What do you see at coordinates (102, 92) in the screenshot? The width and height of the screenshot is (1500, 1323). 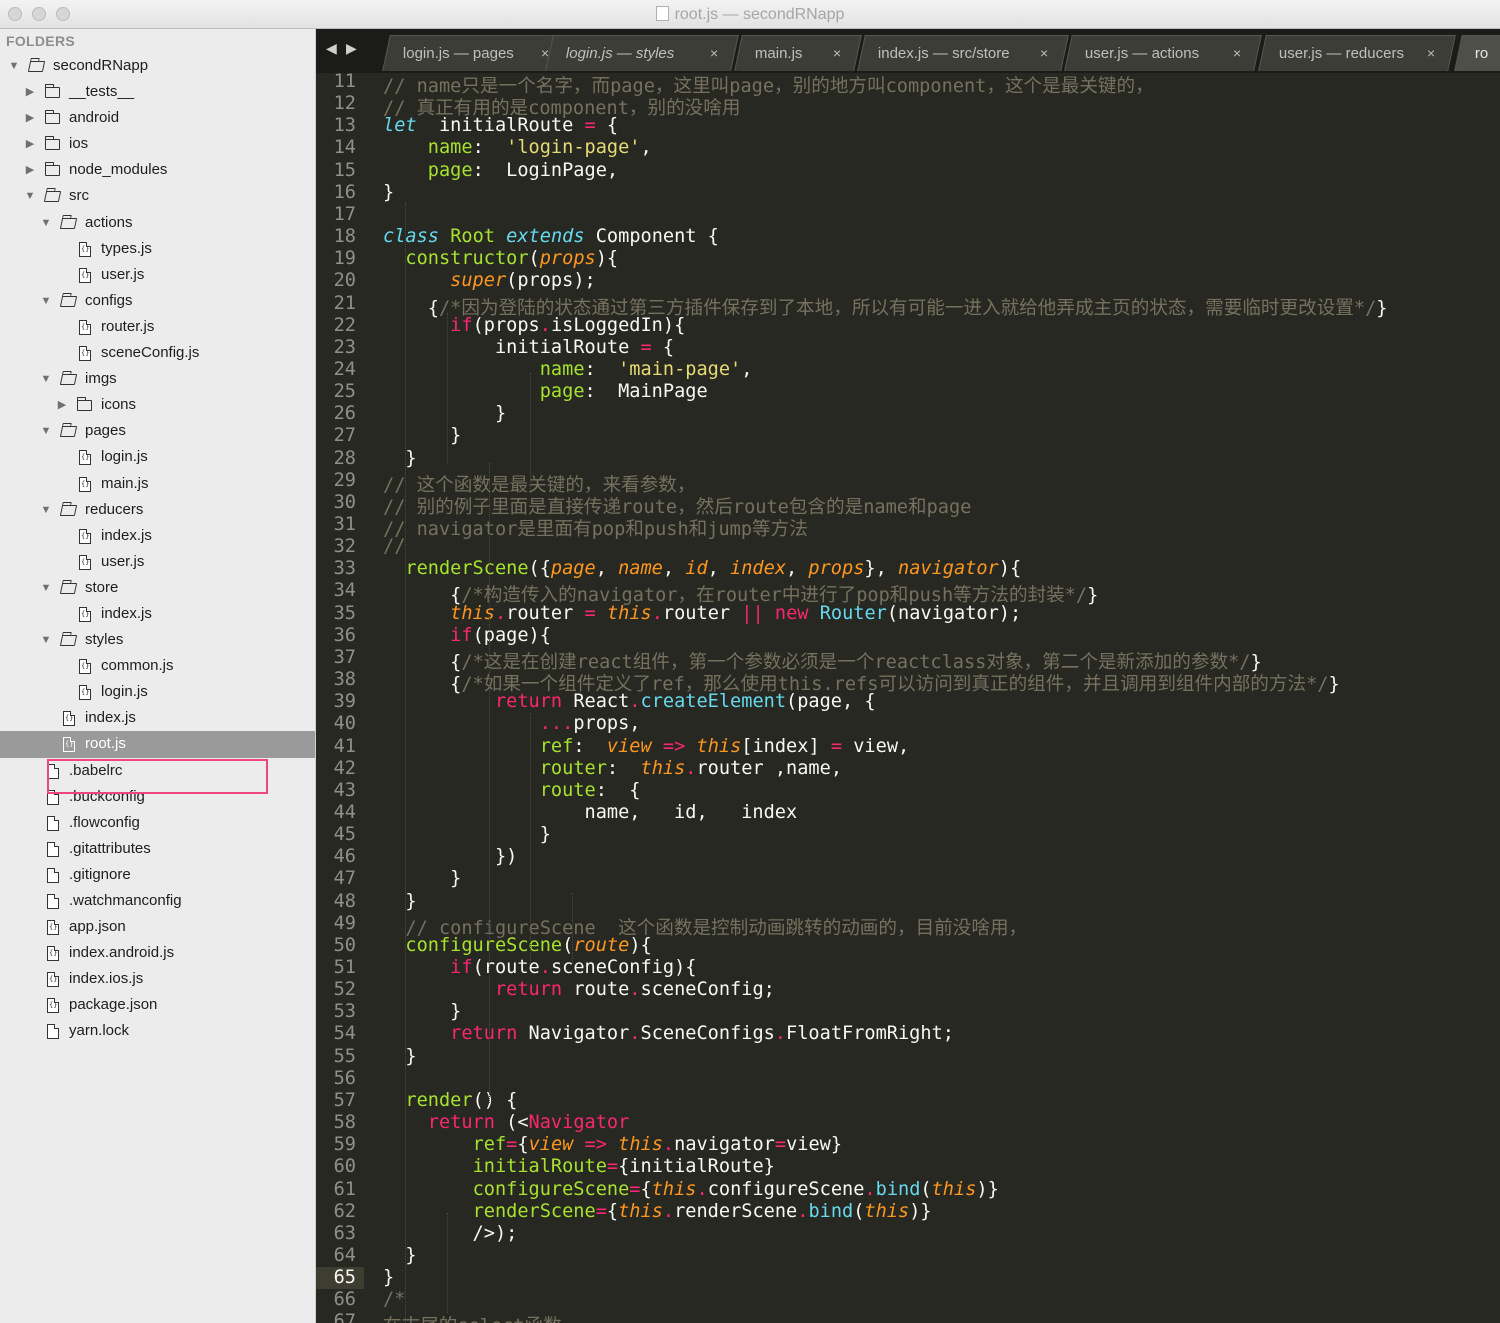 I see `tree-item-label: __tests__` at bounding box center [102, 92].